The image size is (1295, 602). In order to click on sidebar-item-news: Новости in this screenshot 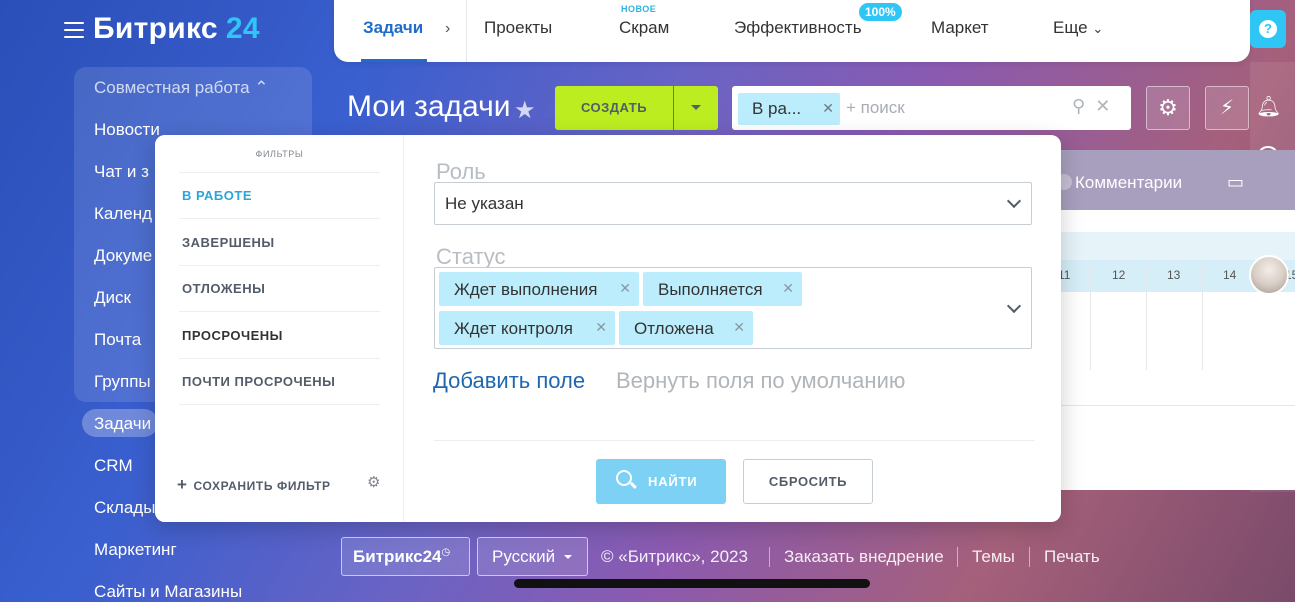, I will do `click(127, 130)`.